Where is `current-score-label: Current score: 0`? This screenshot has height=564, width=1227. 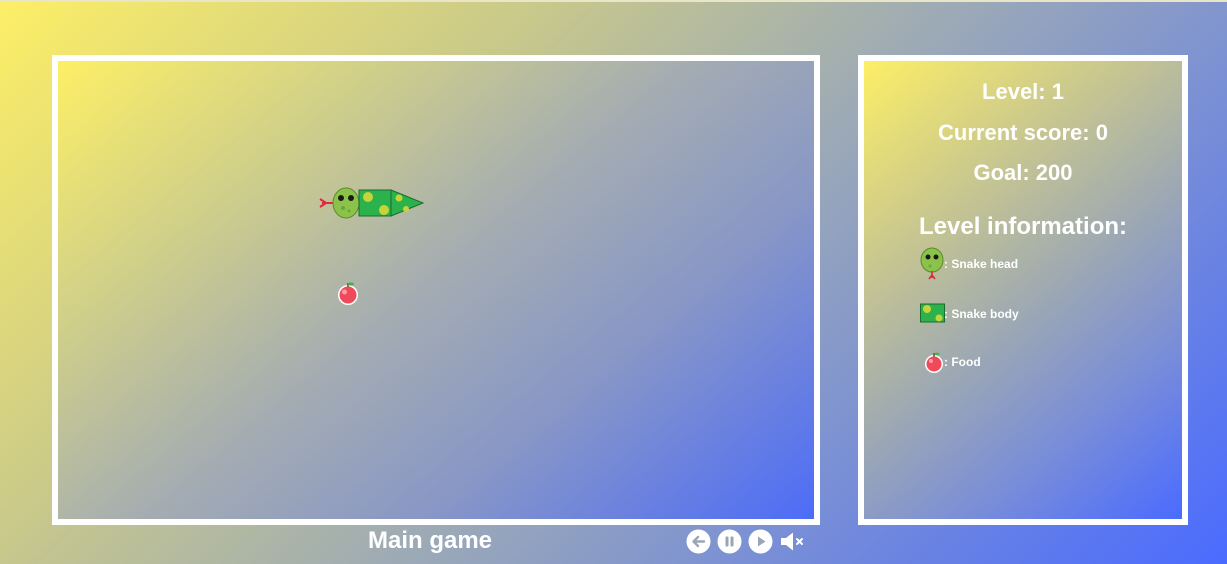 current-score-label: Current score: 0 is located at coordinates (1023, 132).